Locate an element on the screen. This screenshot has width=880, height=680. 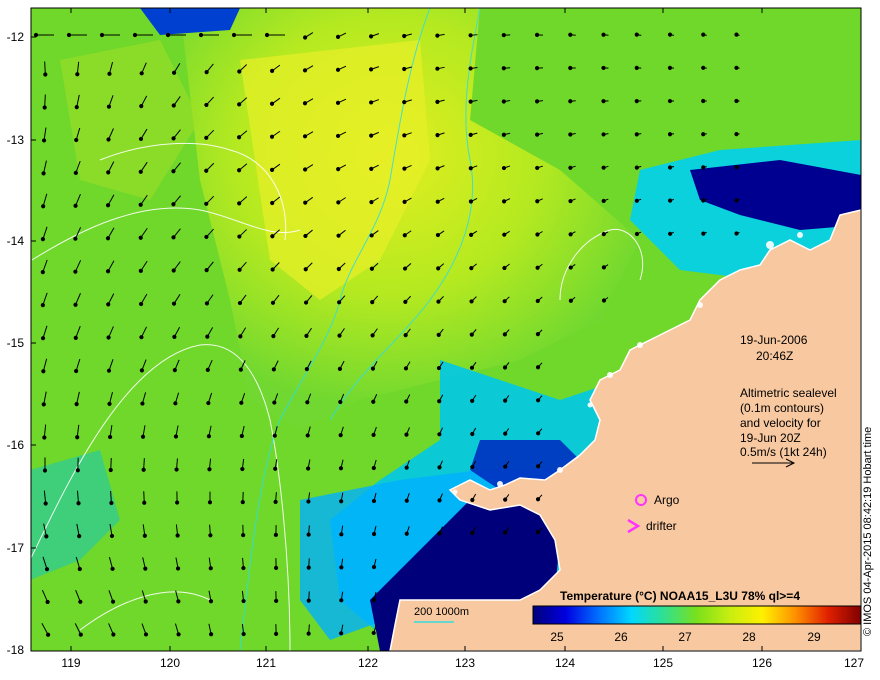
x-tick-label: 123 is located at coordinates (465, 663).